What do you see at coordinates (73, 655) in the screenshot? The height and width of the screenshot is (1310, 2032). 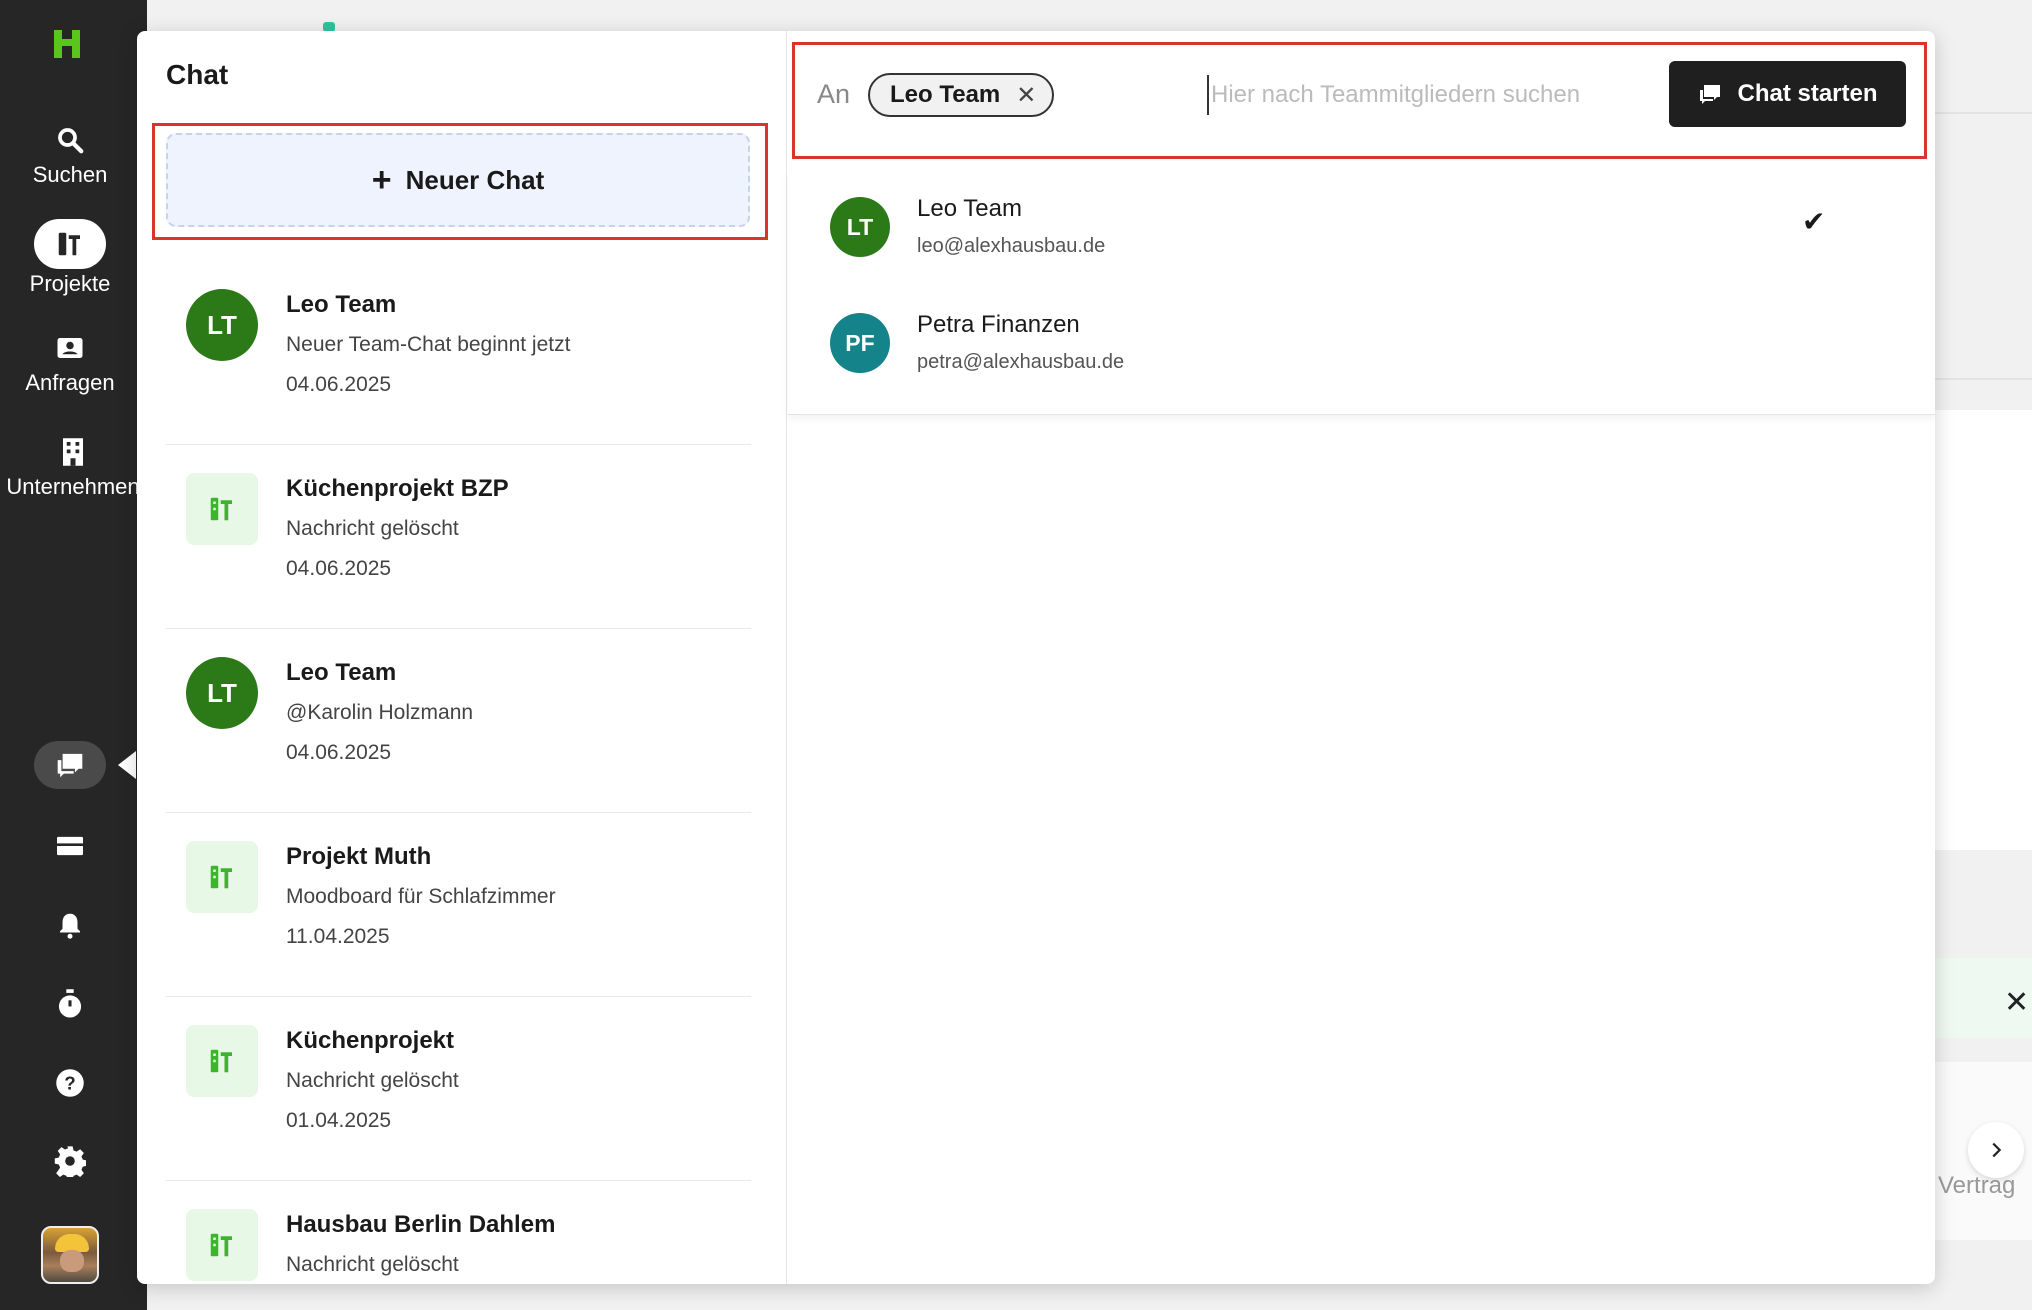 I see `nav-rail: Suchen Projekte Anfragen Unternehmen ?` at bounding box center [73, 655].